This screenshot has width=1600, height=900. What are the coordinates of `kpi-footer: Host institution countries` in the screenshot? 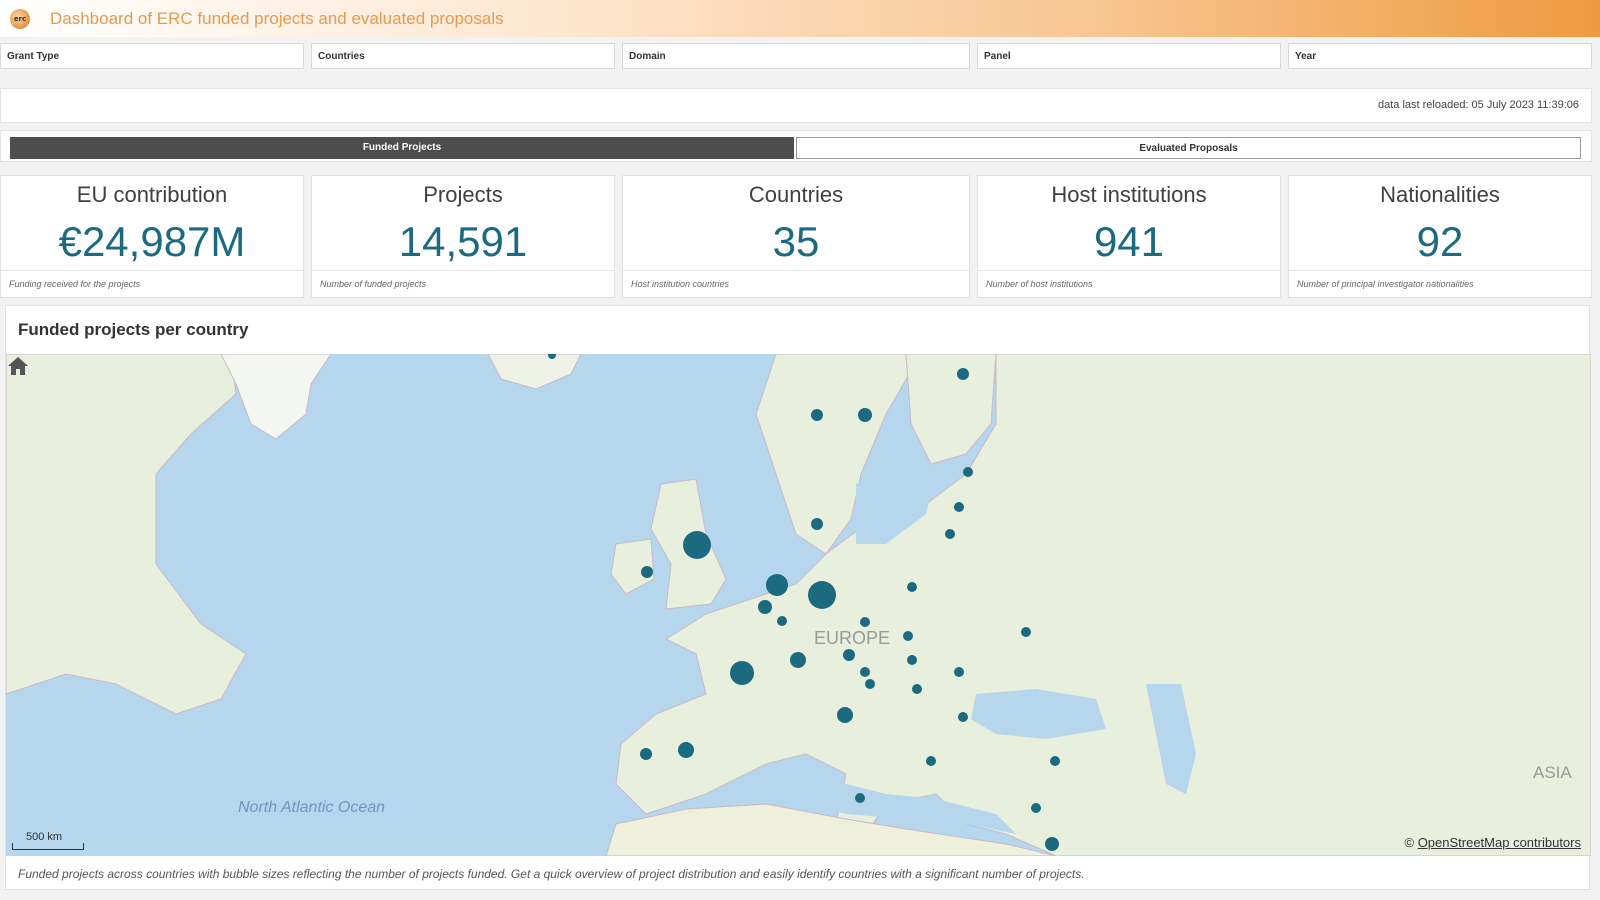 It's located at (796, 283).